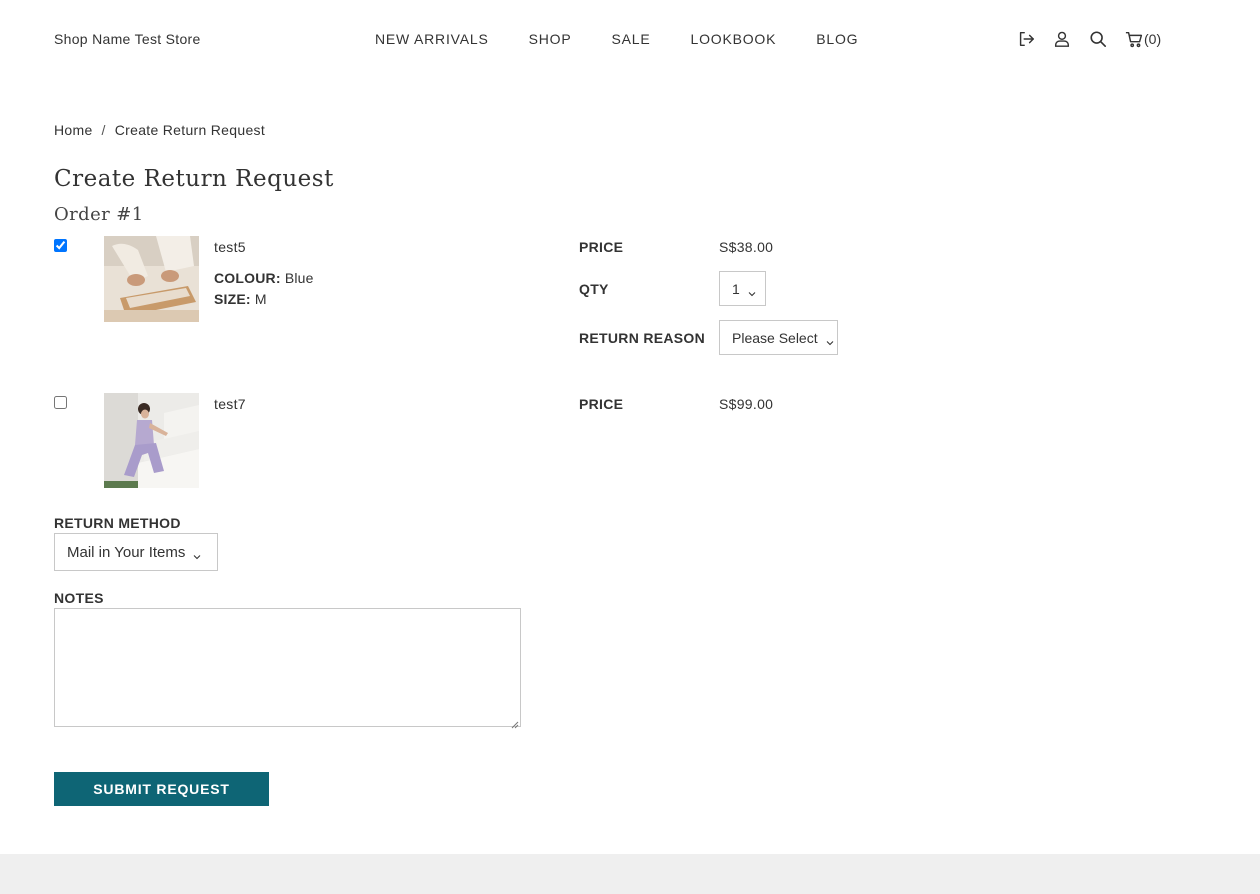 The height and width of the screenshot is (894, 1260). I want to click on footer, so click(630, 874).